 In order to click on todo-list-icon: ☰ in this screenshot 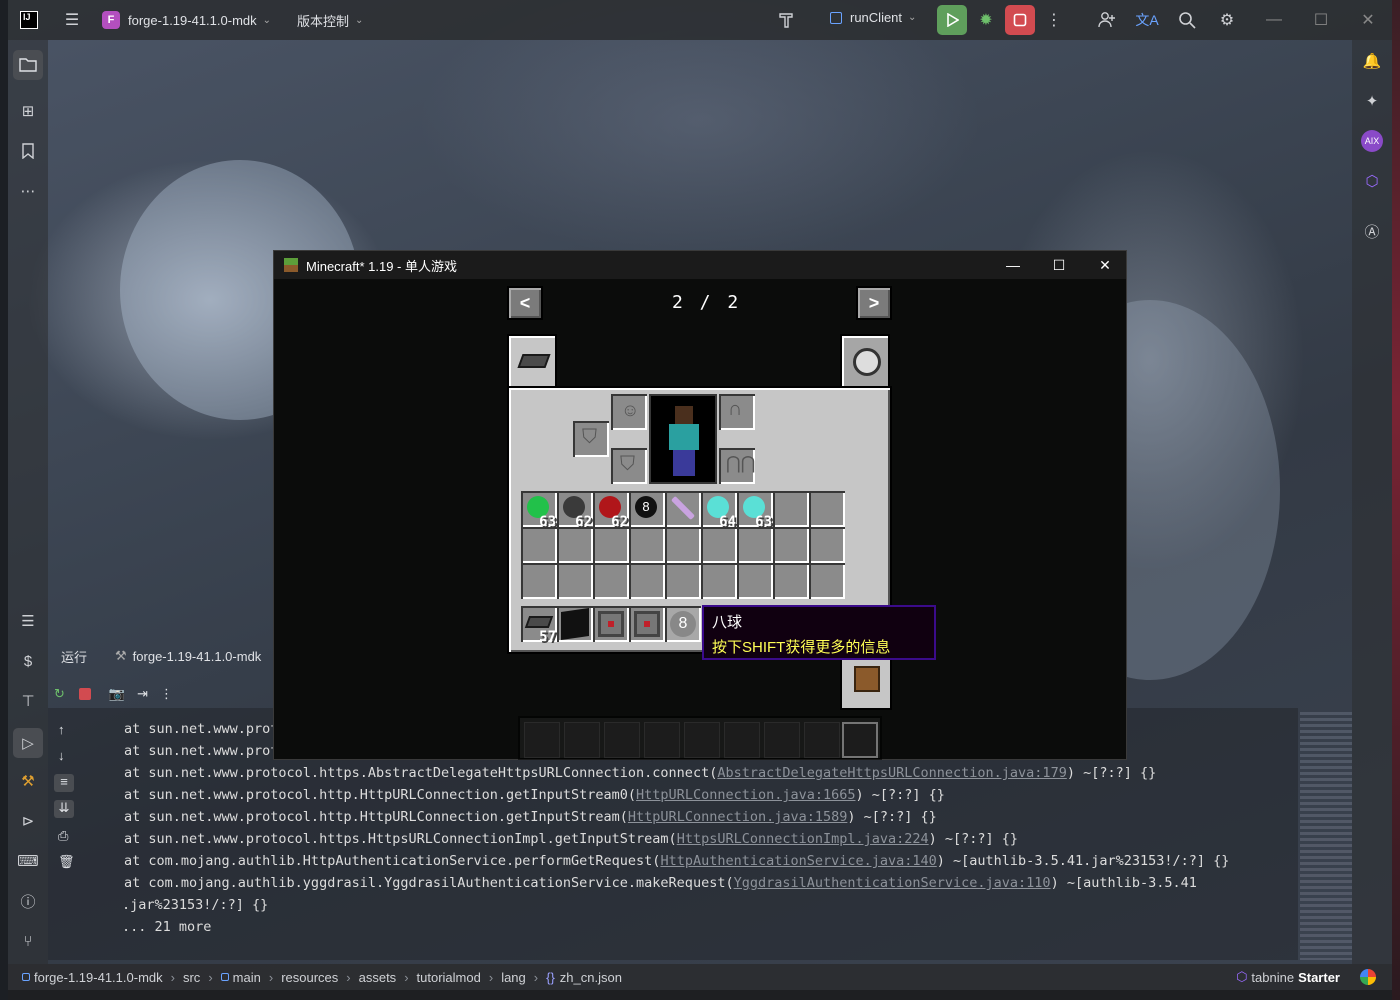, I will do `click(28, 621)`.